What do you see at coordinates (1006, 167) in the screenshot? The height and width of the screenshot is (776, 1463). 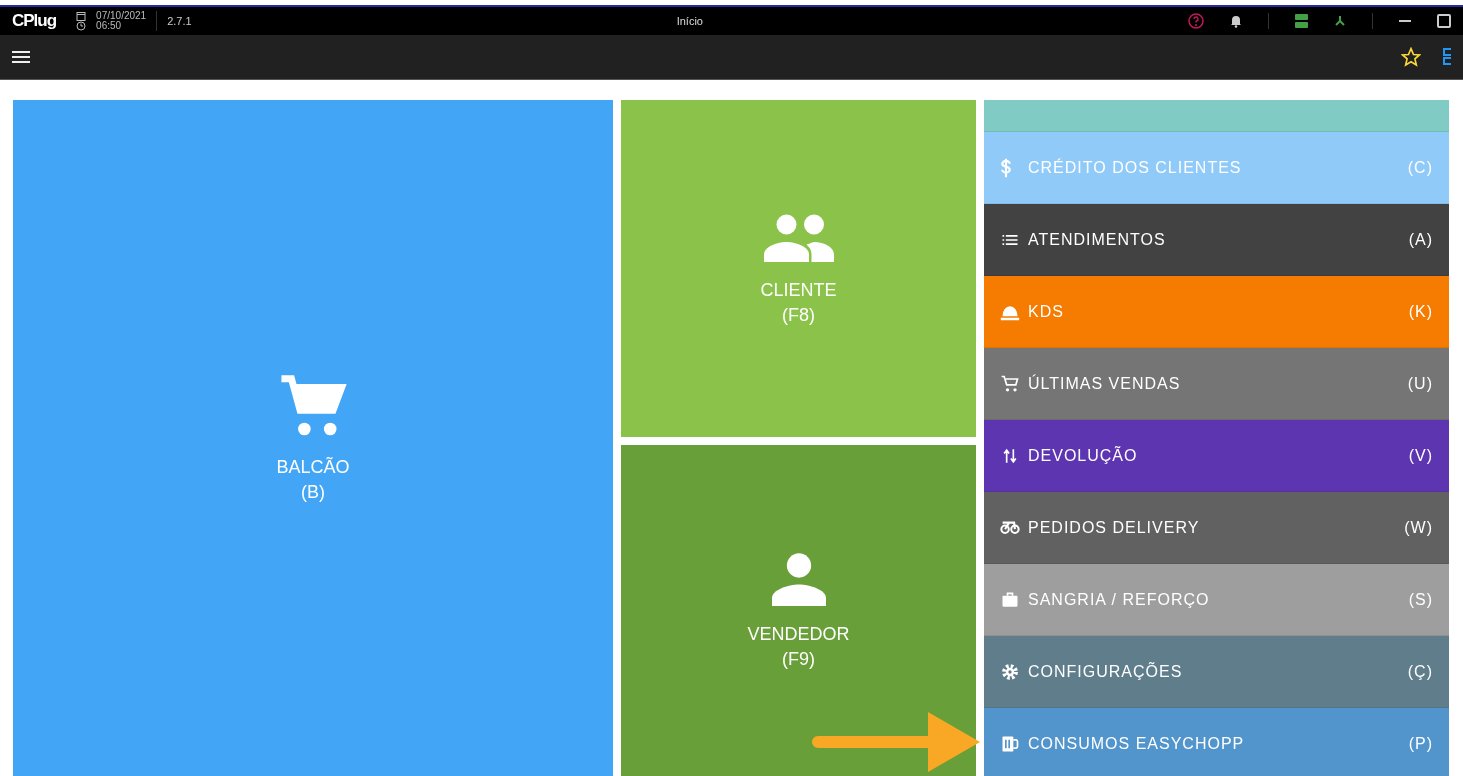 I see `dollar-icon` at bounding box center [1006, 167].